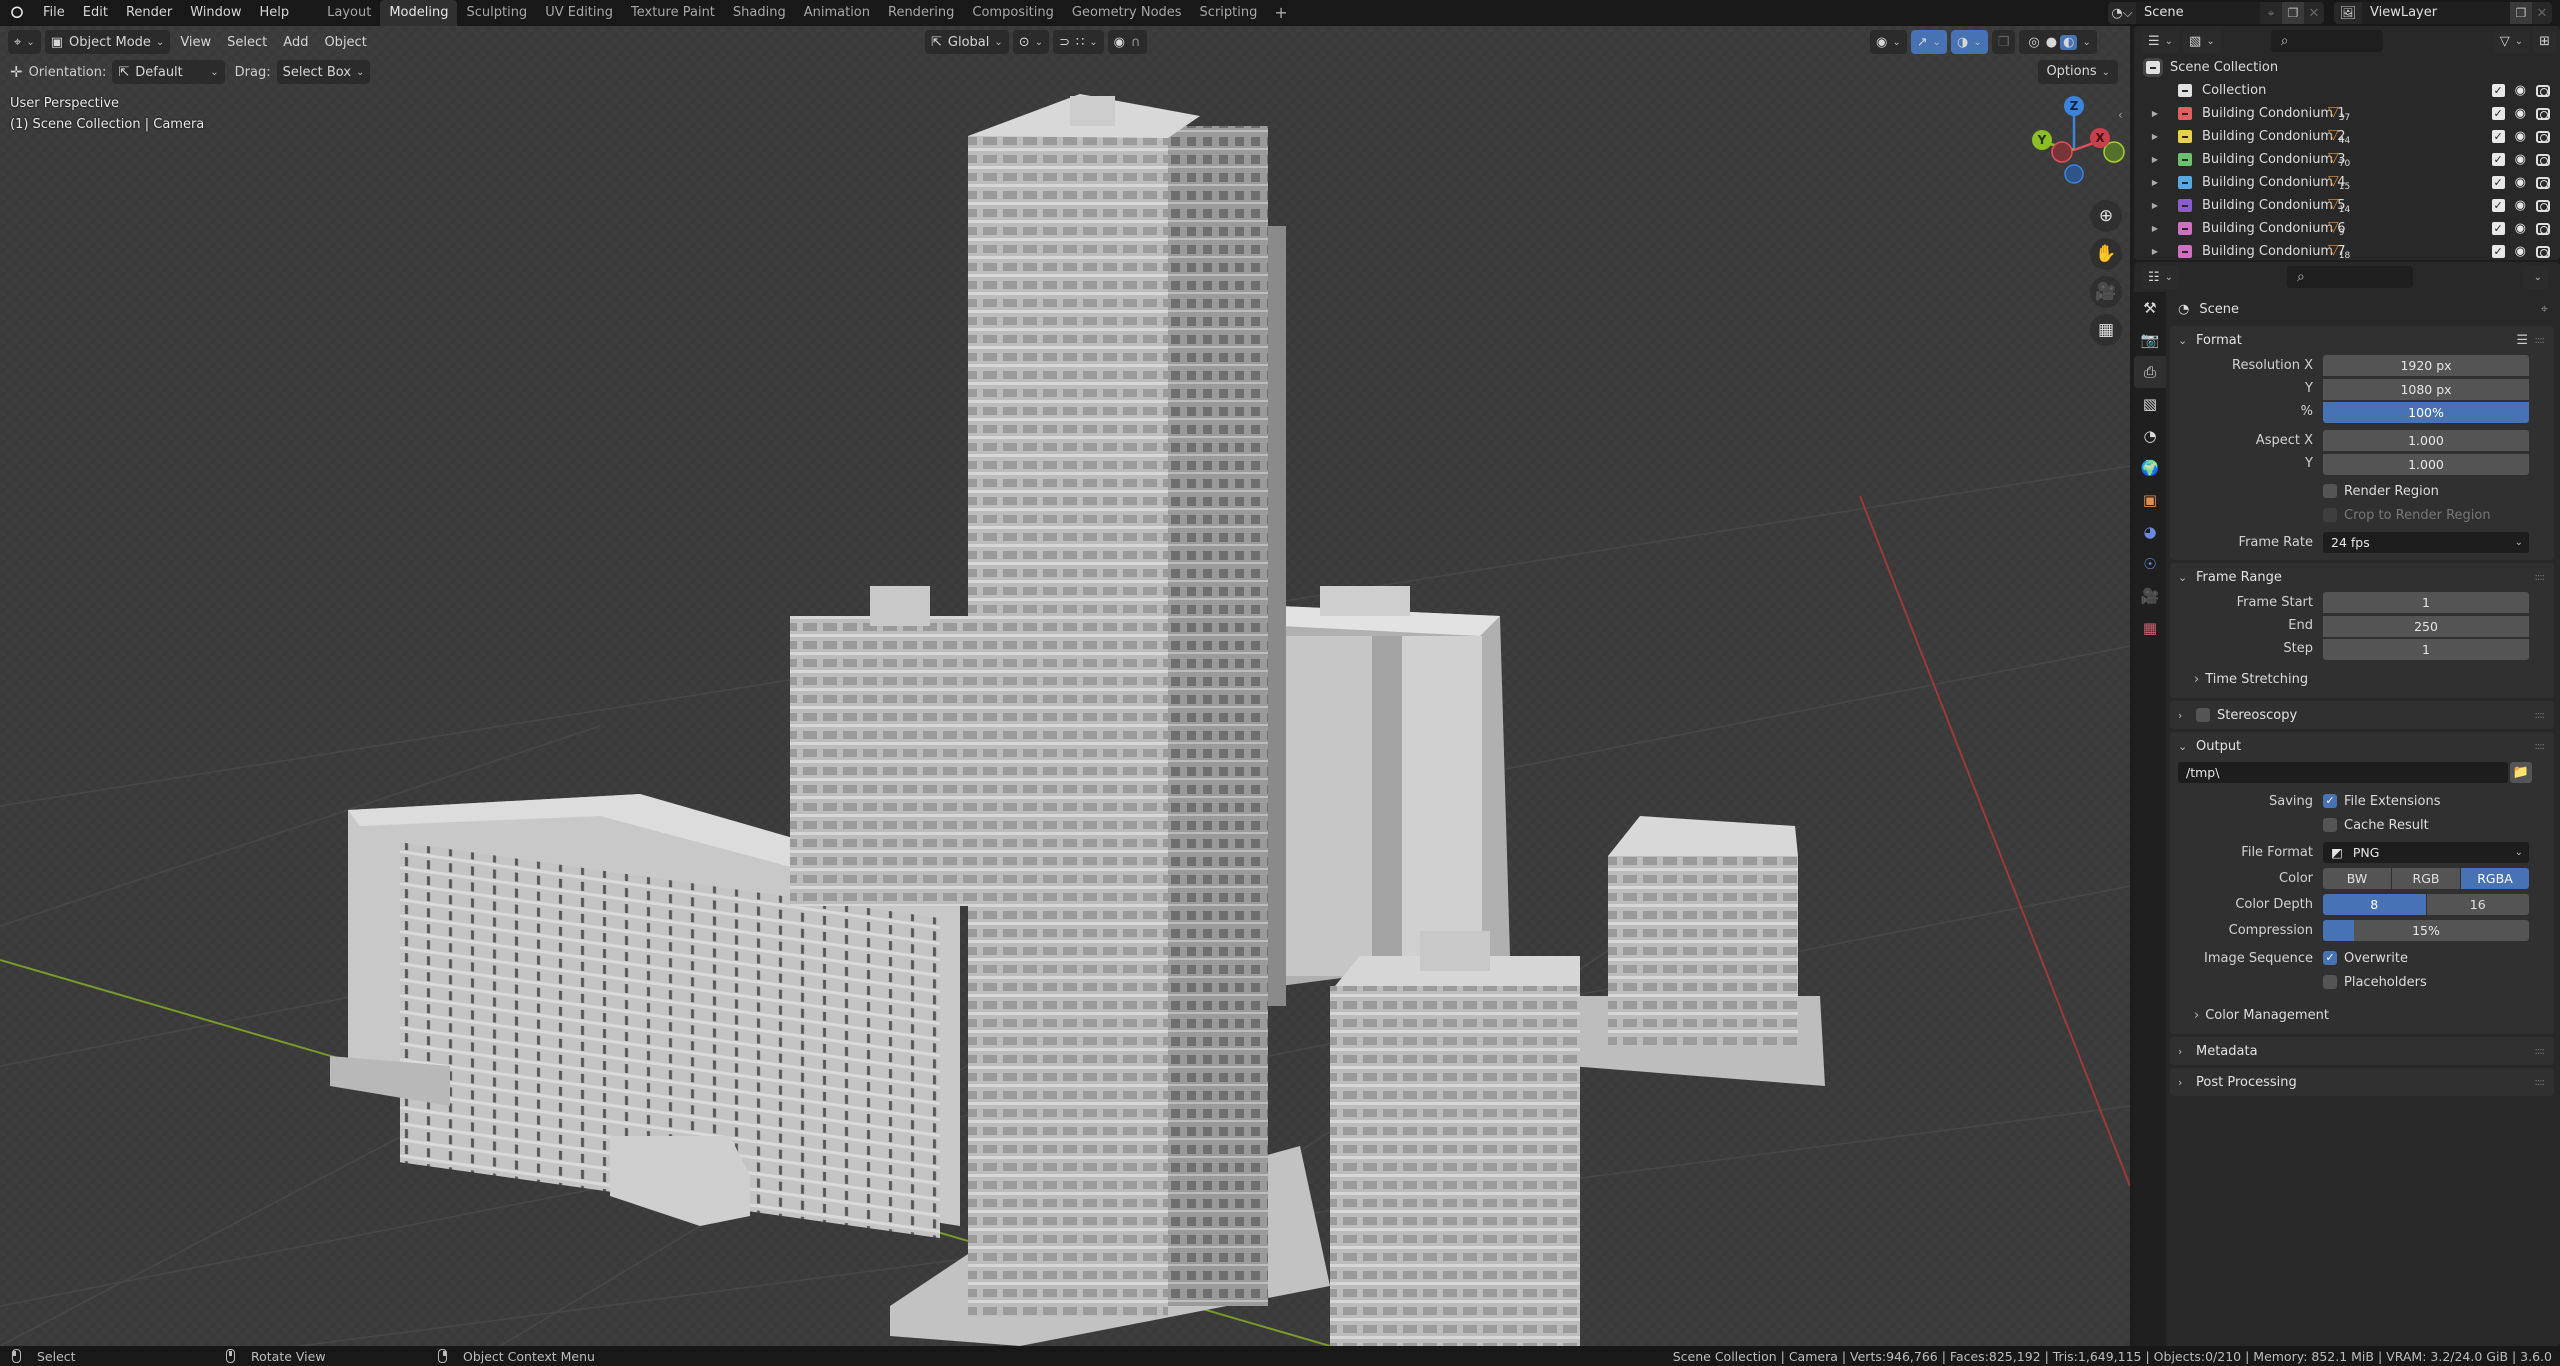  Describe the element at coordinates (967, 42) in the screenshot. I see `transform-orientation-dropdown: ⇱ Global ⌄` at that location.